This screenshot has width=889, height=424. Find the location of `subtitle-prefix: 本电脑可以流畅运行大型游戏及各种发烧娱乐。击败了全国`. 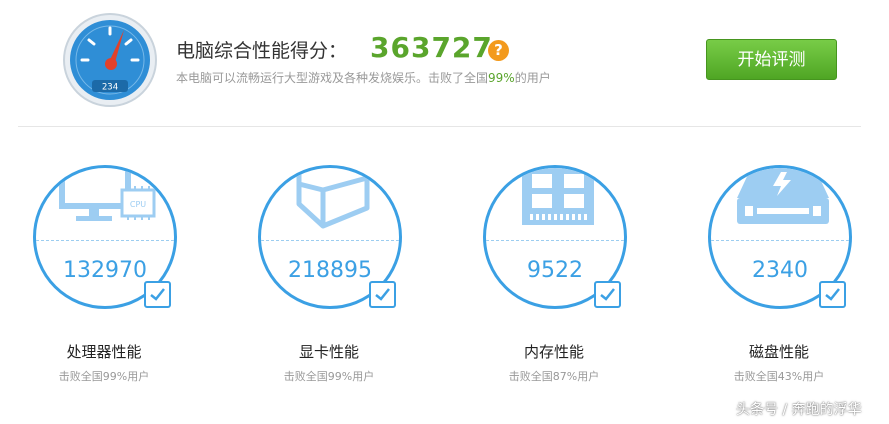

subtitle-prefix: 本电脑可以流畅运行大型游戏及各种发烧娱乐。击败了全国 is located at coordinates (332, 78).